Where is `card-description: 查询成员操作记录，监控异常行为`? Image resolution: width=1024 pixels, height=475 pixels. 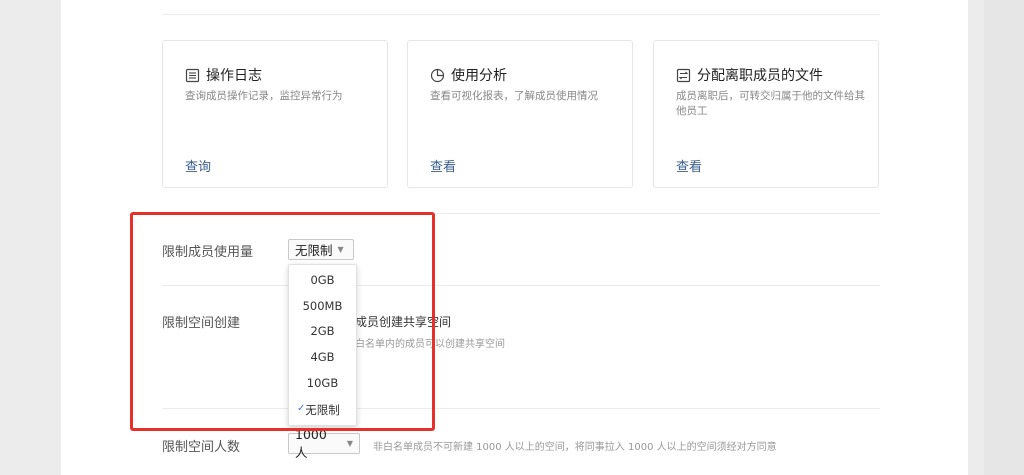 card-description: 查询成员操作记录，监控异常行为 is located at coordinates (264, 96).